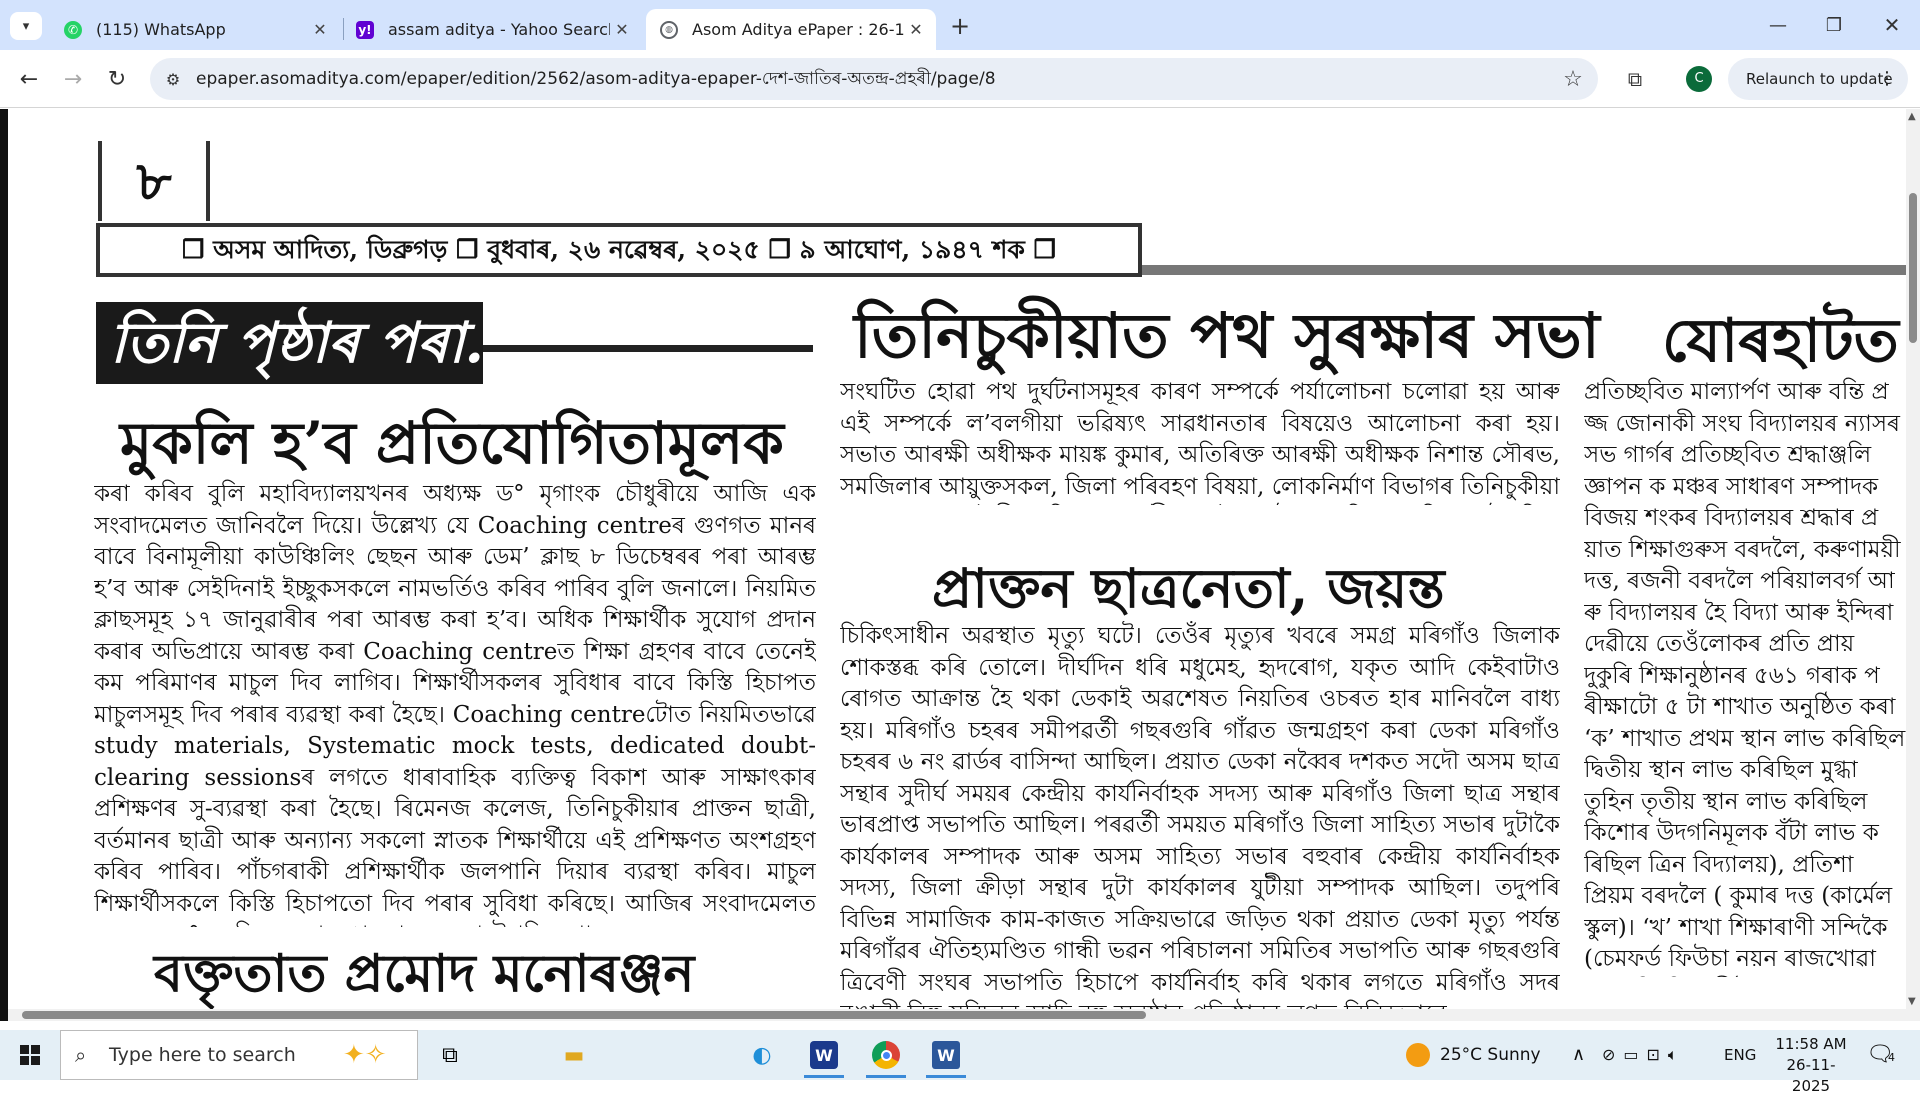 The image size is (1920, 1097). I want to click on search-icon: ⌕, so click(81, 1055).